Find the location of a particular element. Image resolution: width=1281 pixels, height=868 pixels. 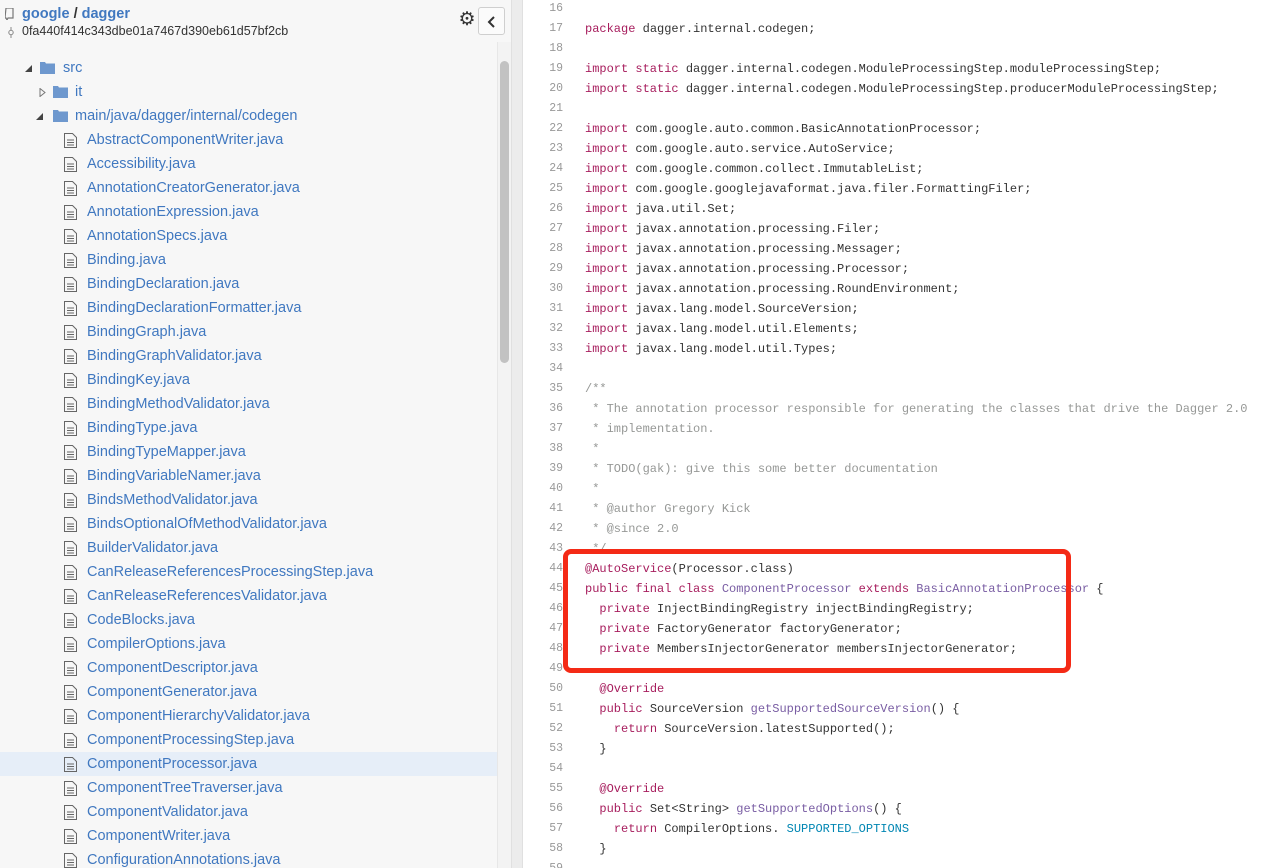

tree-file-item: BuilderValidator.java is located at coordinates (248, 548).